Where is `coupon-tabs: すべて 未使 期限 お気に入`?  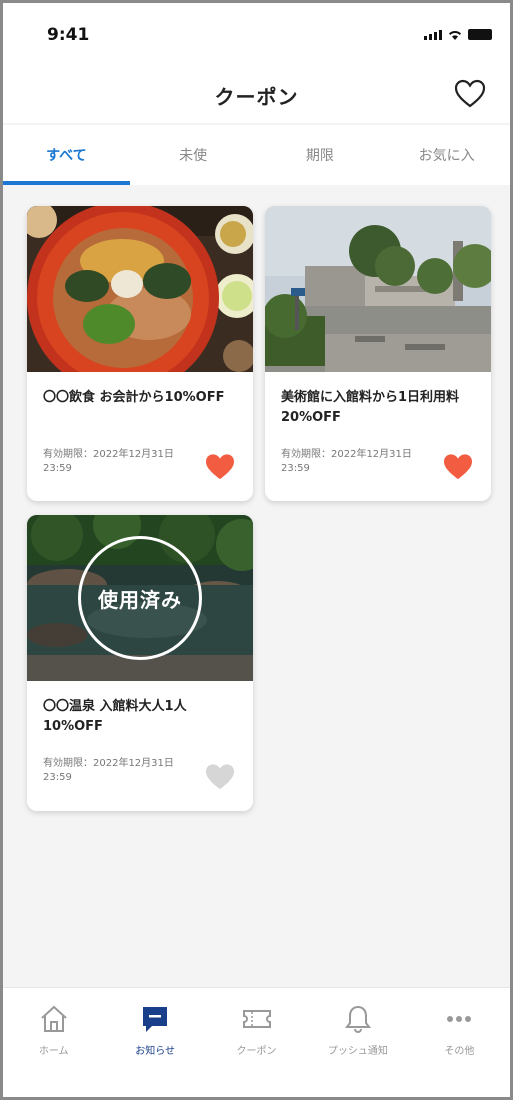
coupon-tabs: すべて 未使 期限 お気に入 is located at coordinates (256, 155).